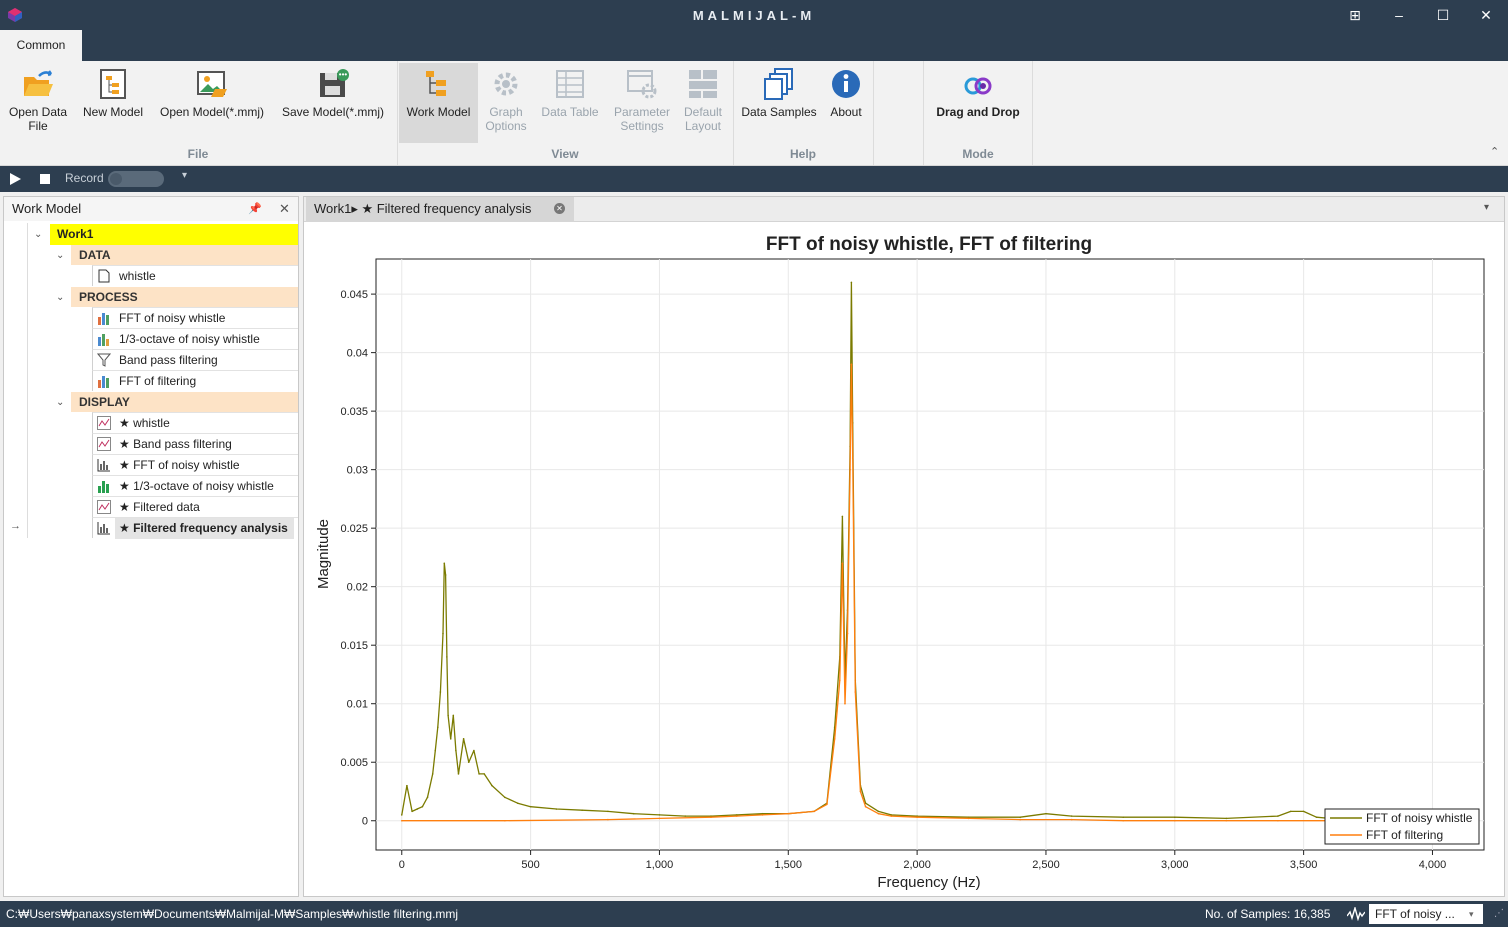  I want to click on new-model-button: New Model, so click(113, 103).